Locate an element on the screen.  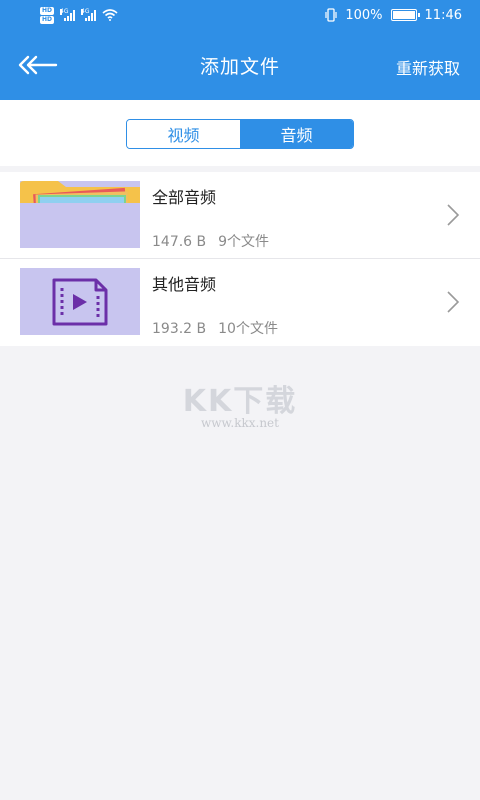
tab-area: 视频 音频 is located at coordinates (240, 133).